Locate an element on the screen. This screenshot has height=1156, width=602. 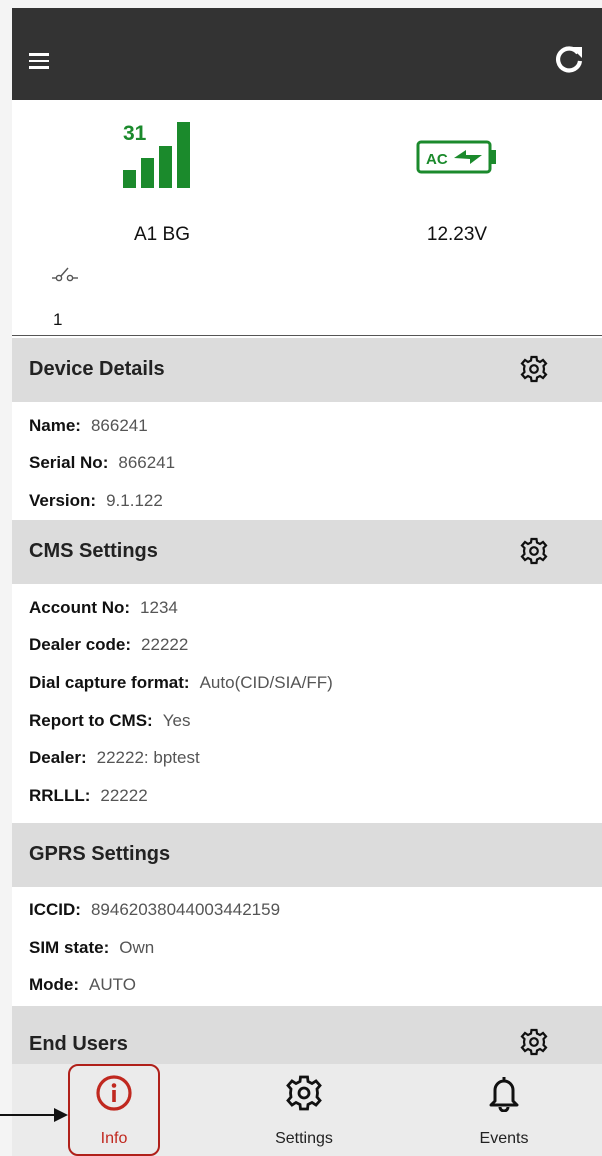
ac-power-battery-icon: AC is located at coordinates (456, 157).